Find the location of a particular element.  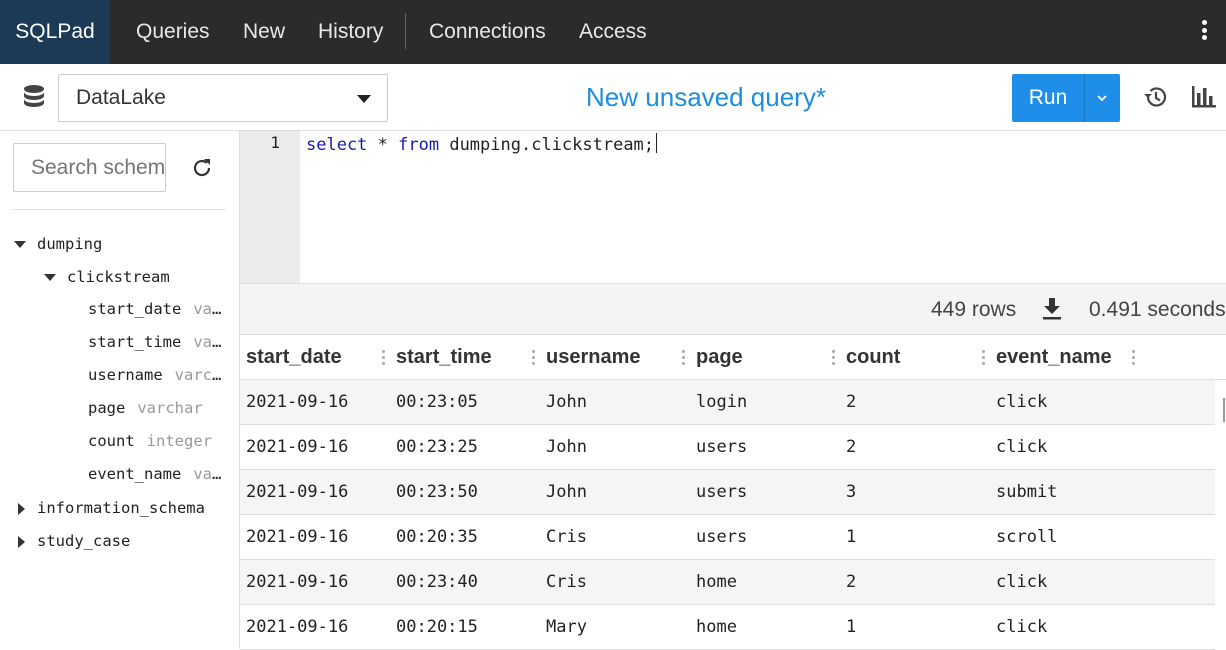

table-cell: login is located at coordinates (721, 402).